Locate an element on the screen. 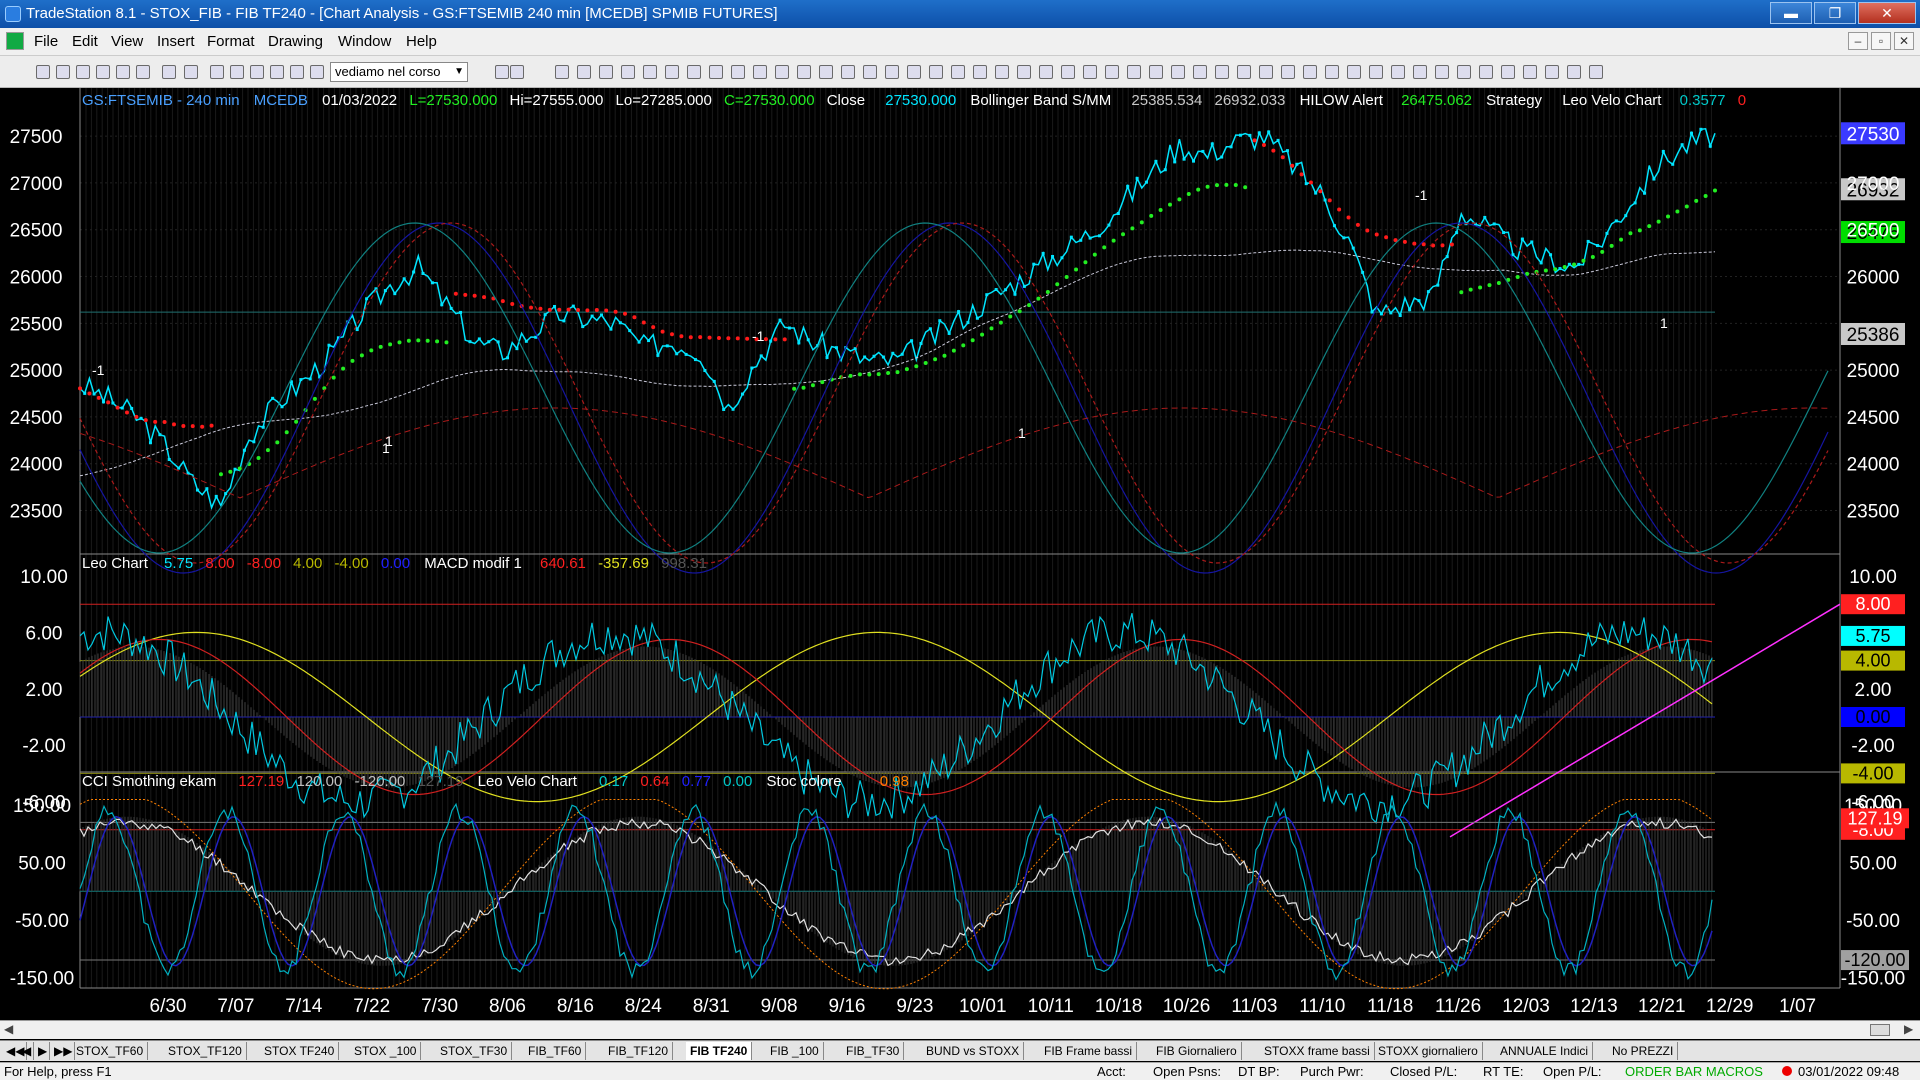  mdi-minimize-button: – is located at coordinates (1858, 41).